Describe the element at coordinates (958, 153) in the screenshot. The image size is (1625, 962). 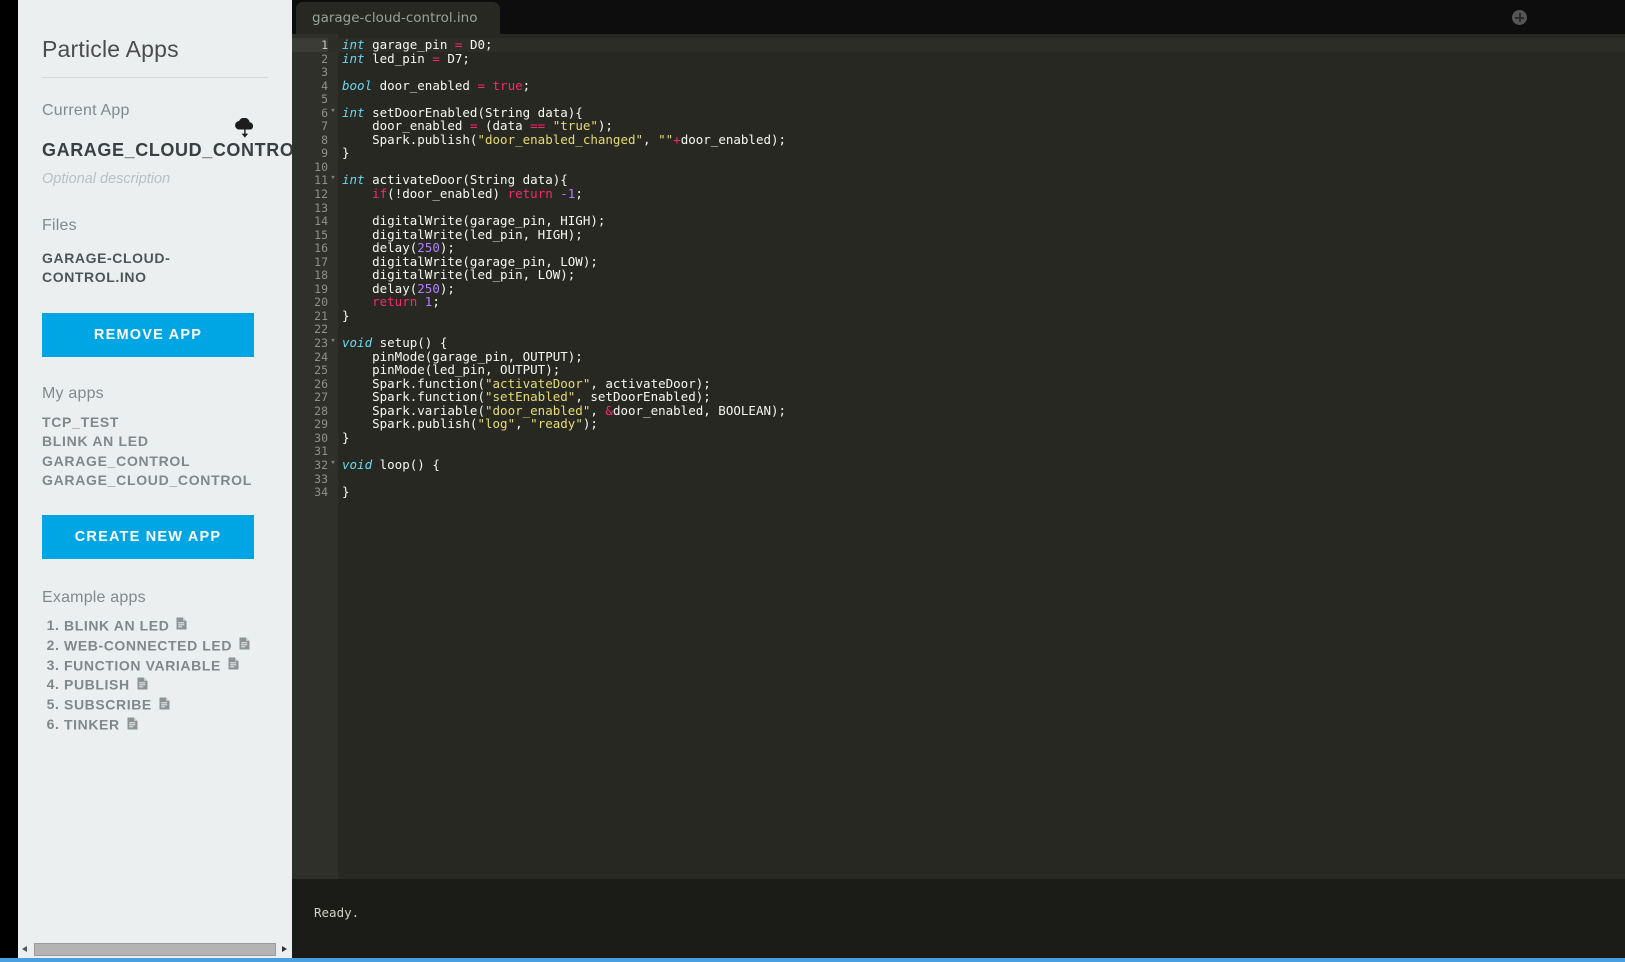
I see `code-line: 9}` at that location.